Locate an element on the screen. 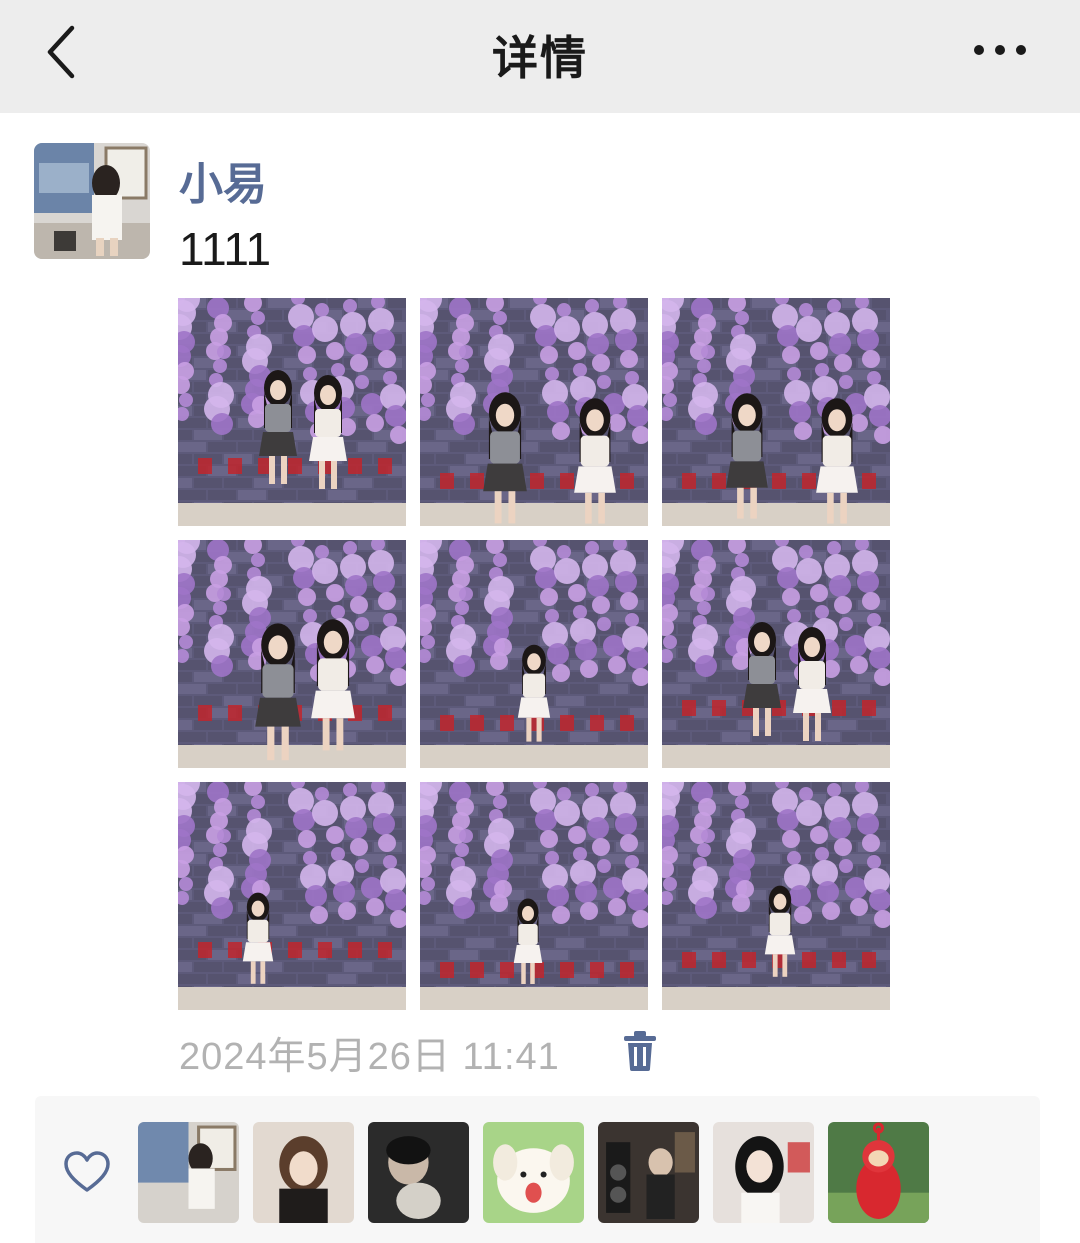 This screenshot has height=1243, width=1080. page-title: 详情 is located at coordinates (540, 58).